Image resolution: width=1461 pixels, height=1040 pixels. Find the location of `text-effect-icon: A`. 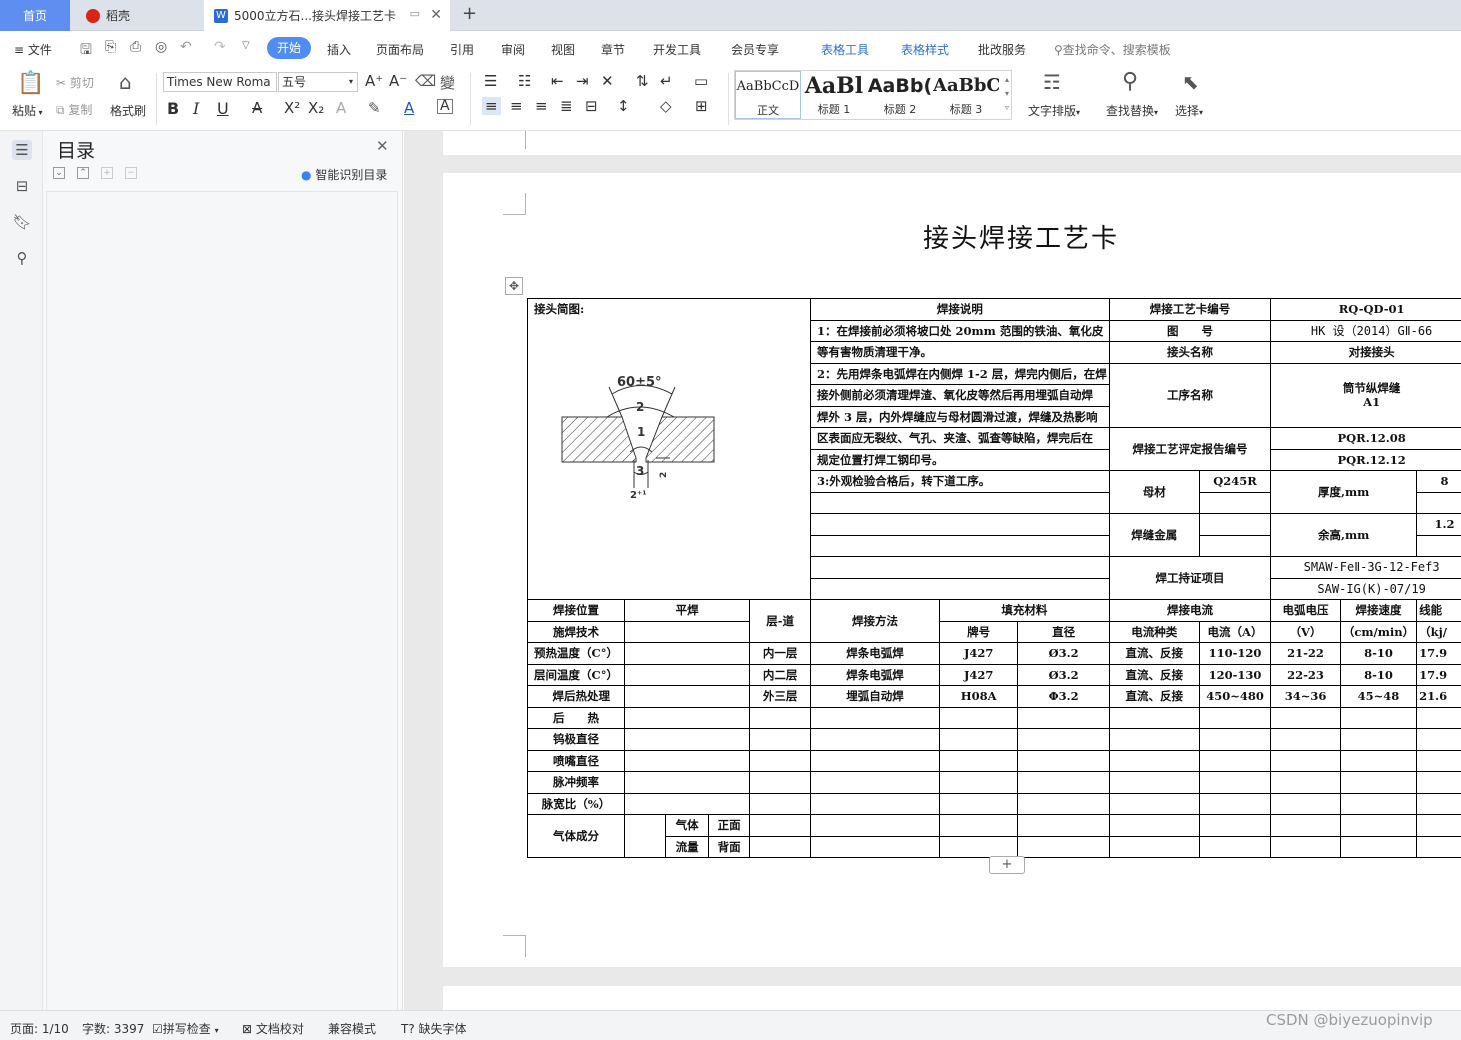

text-effect-icon: A is located at coordinates (341, 108).